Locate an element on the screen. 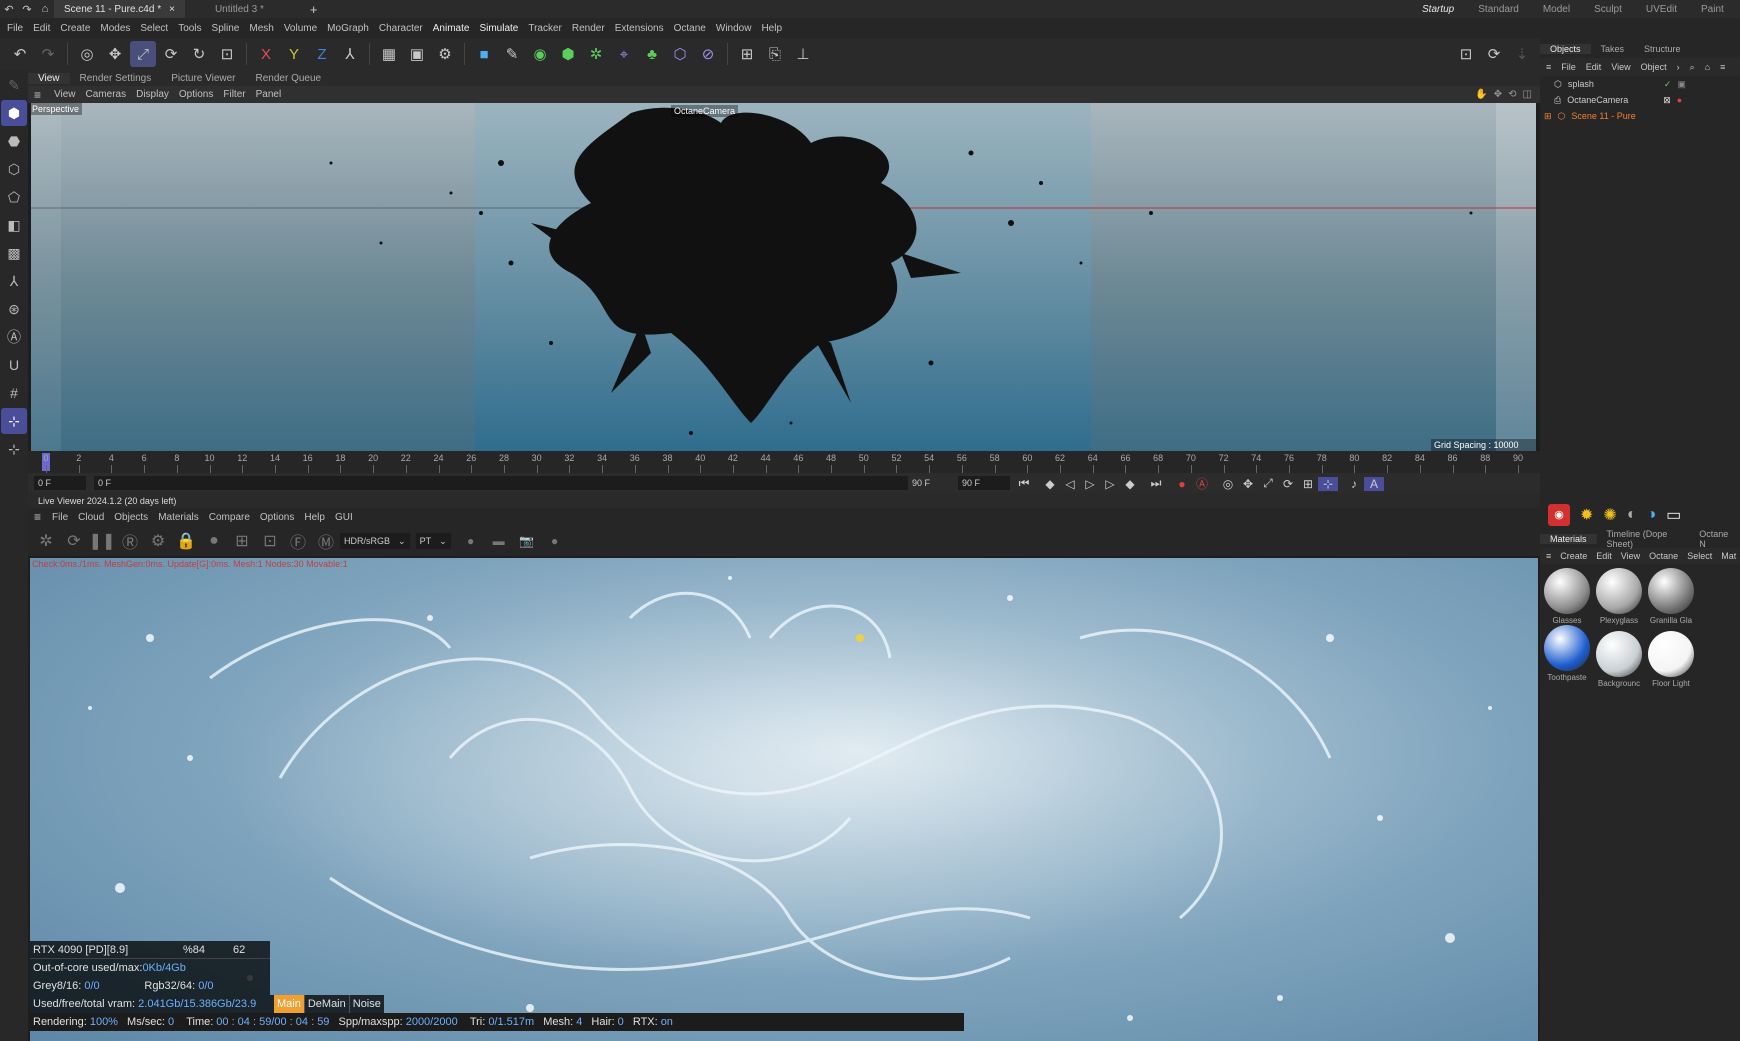  keyframe-selection-icon: ◎ is located at coordinates (1228, 484).